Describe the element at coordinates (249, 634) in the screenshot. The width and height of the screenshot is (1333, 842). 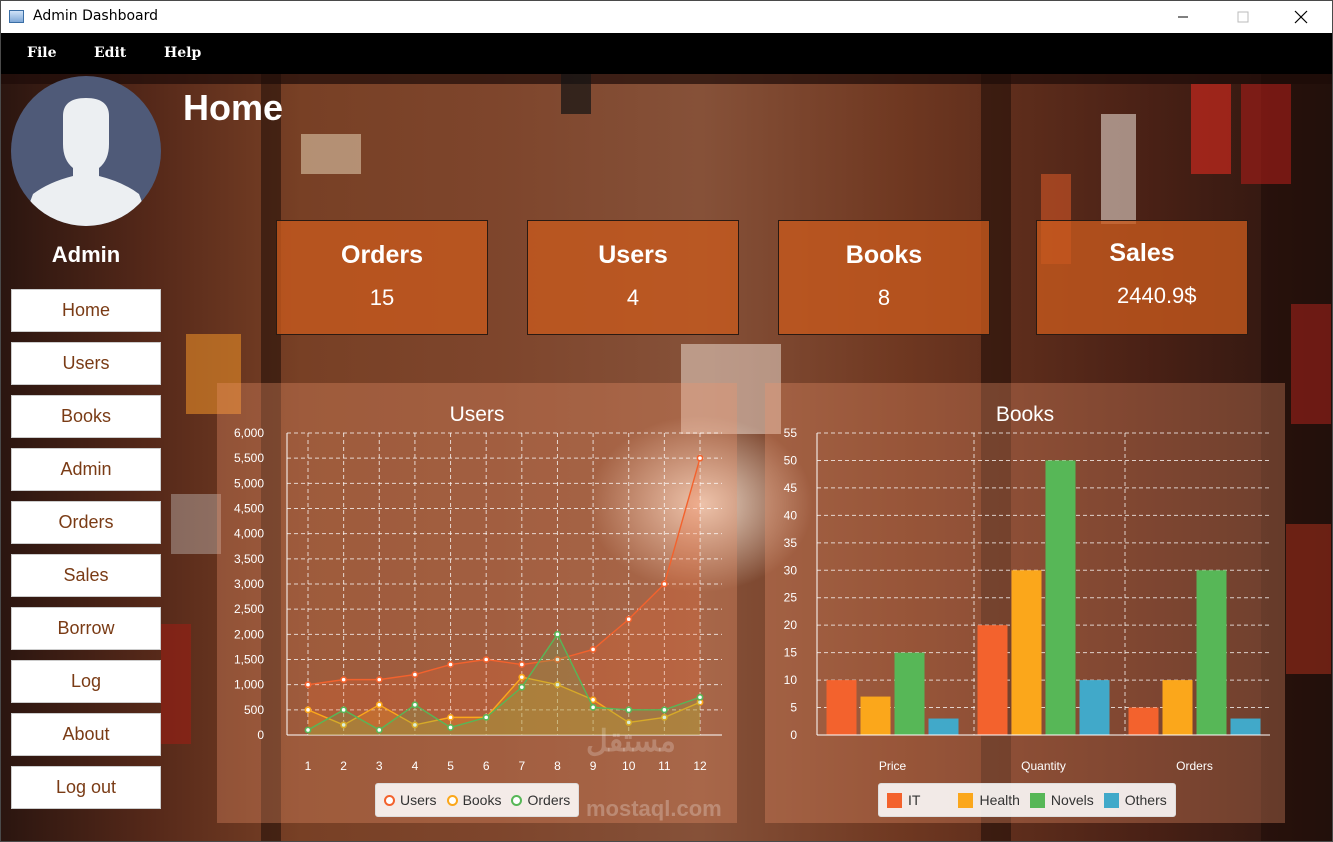
I see `y-tick-label: 2,000` at that location.